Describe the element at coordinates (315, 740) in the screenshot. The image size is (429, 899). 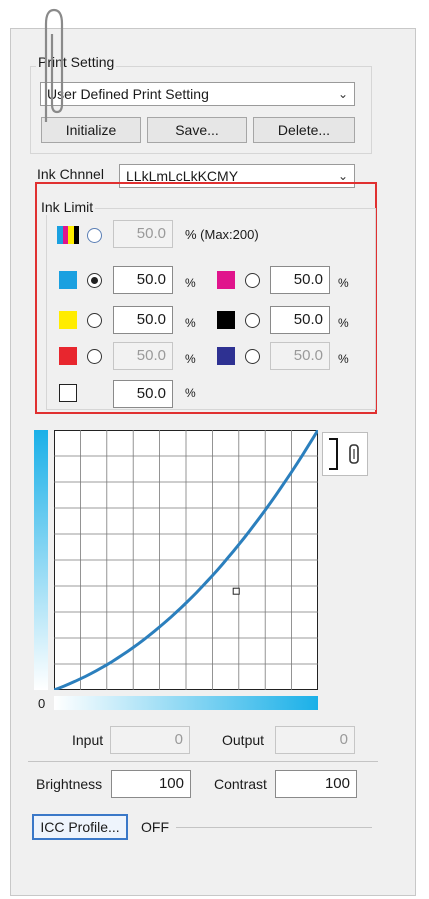
I see `output-value-field: 0` at that location.